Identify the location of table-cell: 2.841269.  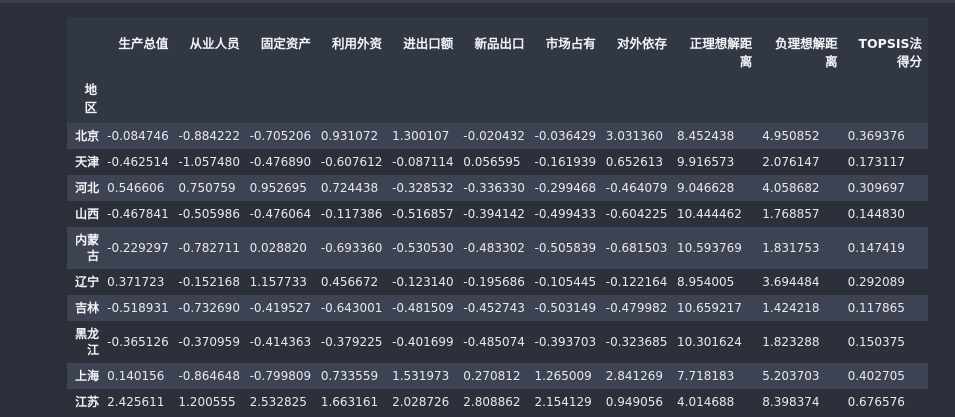
(634, 376).